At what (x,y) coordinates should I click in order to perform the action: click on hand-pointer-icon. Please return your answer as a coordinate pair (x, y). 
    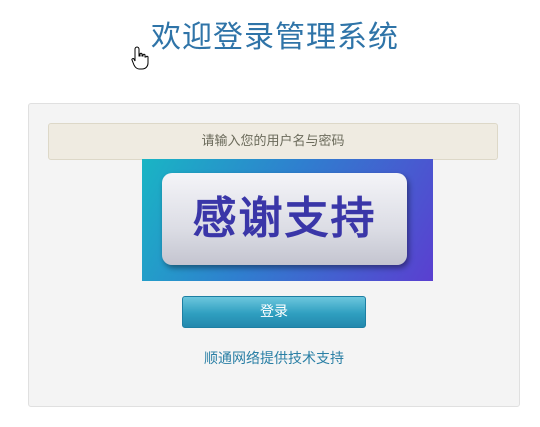
    Looking at the image, I should click on (140, 58).